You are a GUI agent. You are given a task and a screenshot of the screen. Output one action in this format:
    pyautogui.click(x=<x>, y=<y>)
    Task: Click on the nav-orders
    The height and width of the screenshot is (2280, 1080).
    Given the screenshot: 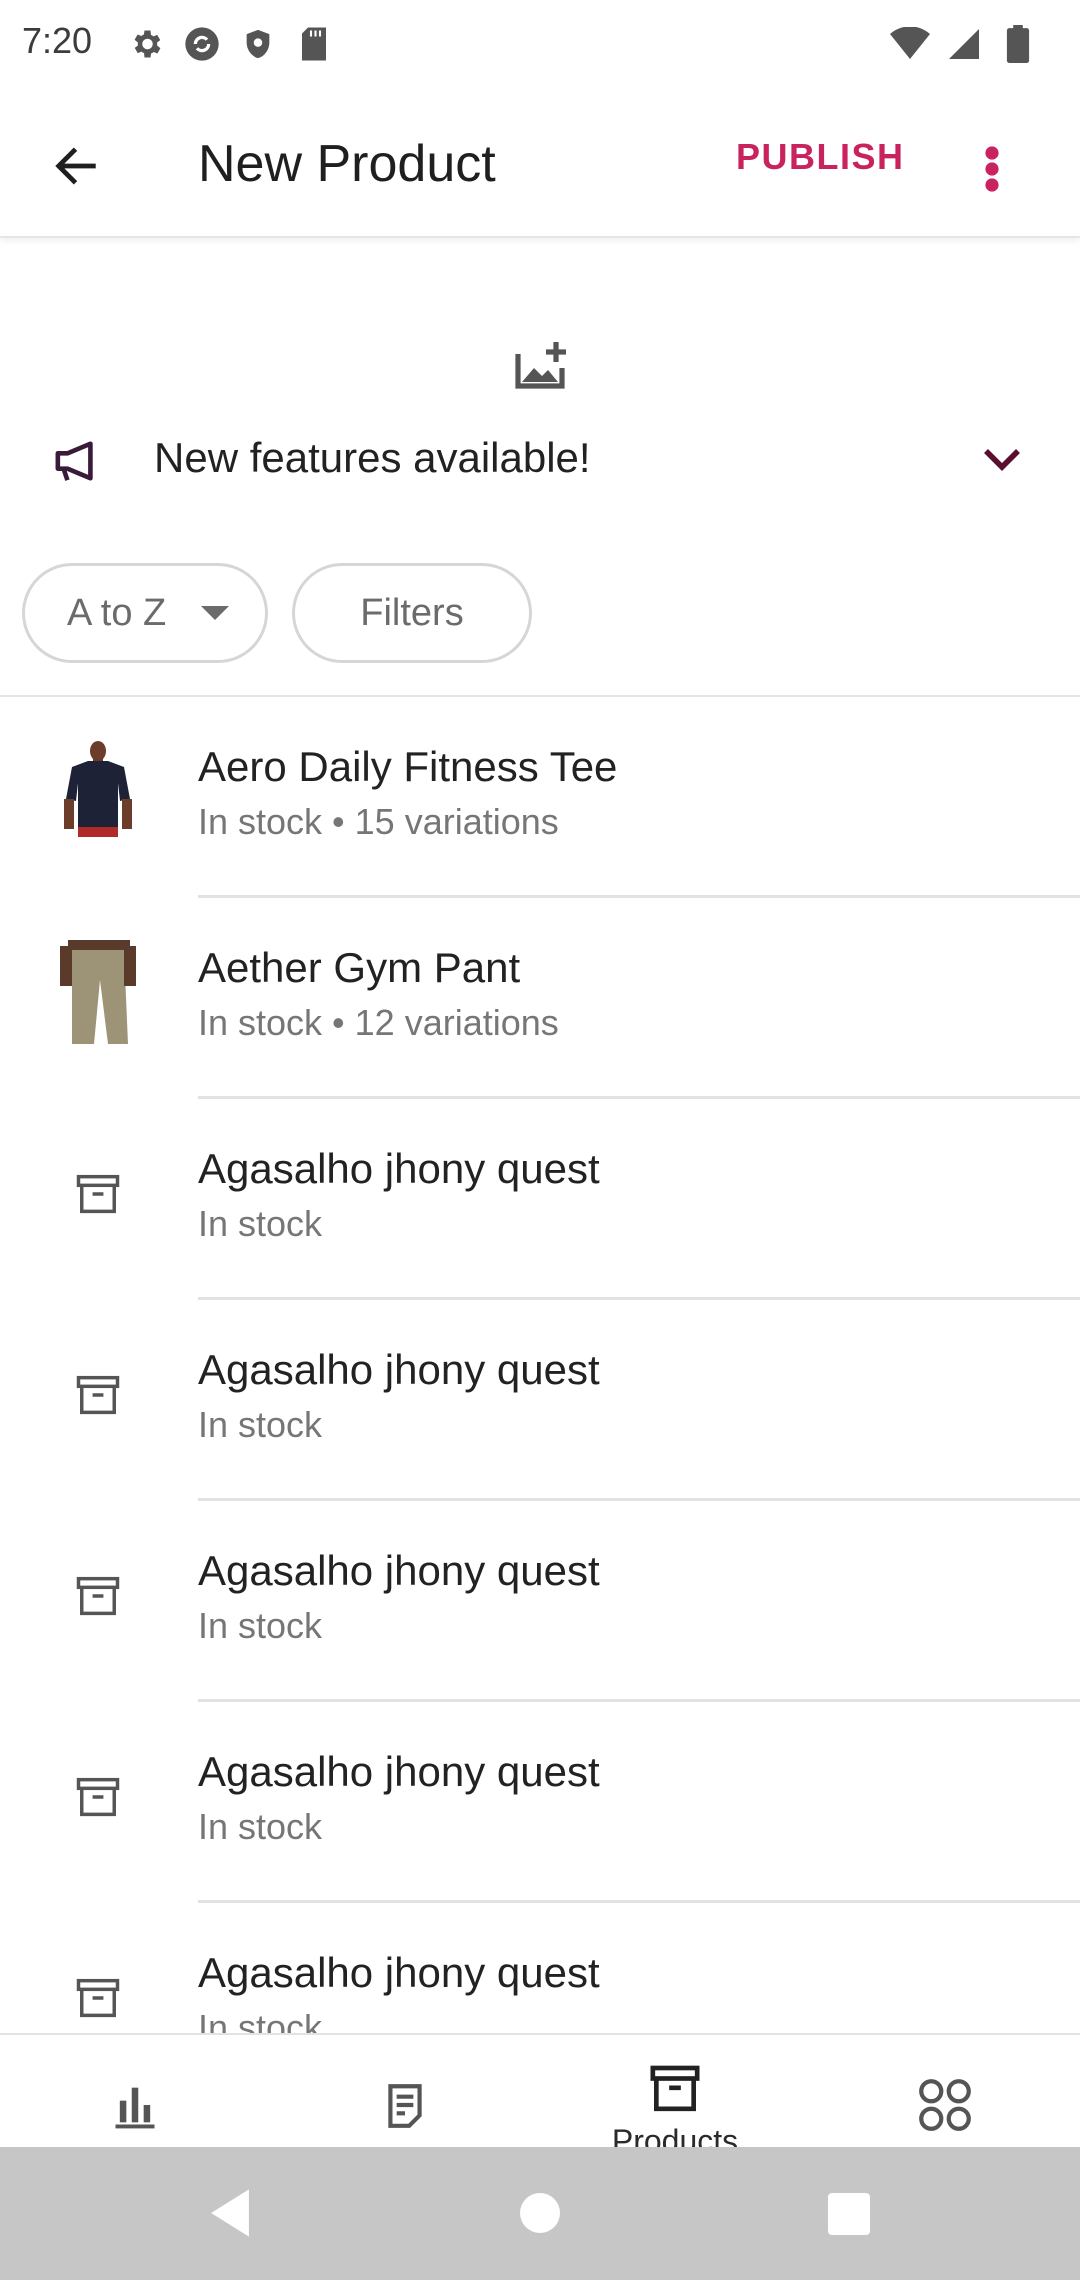 What is the action you would take?
    pyautogui.click(x=405, y=2091)
    